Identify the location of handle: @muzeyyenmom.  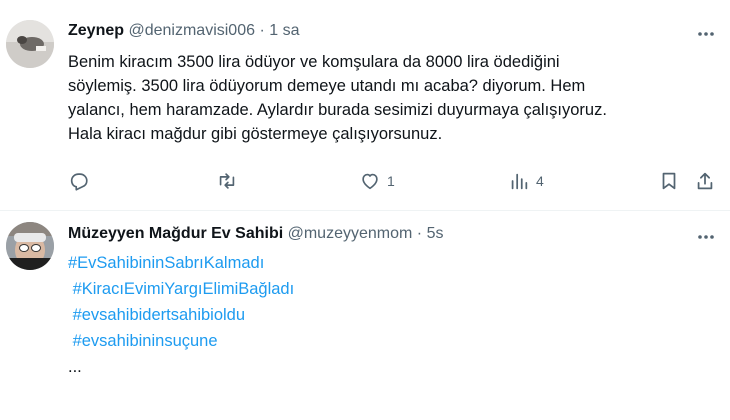
(350, 233).